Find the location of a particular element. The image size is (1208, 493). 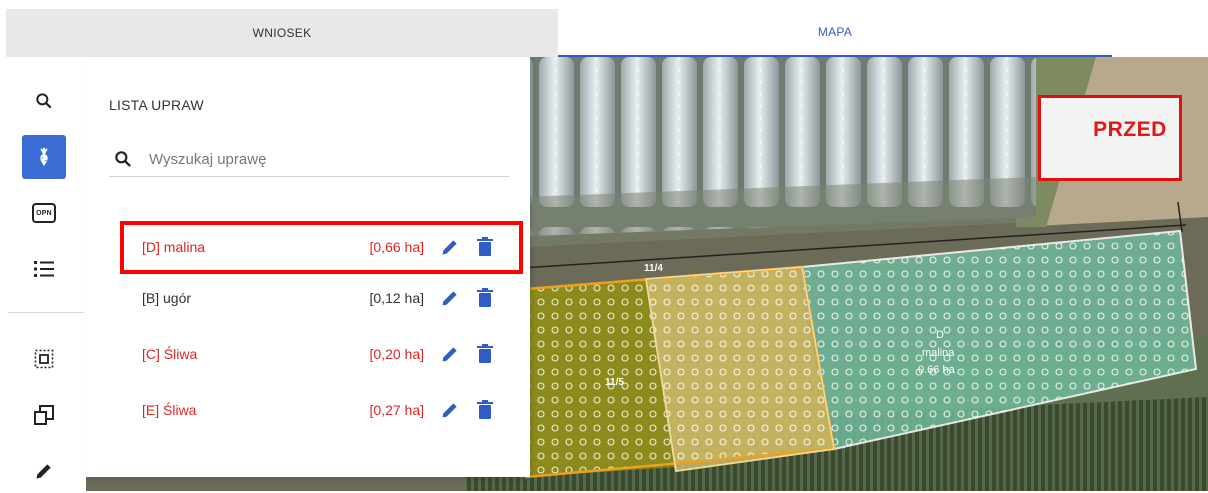

field-area-label: 0.66 ha is located at coordinates (937, 370).